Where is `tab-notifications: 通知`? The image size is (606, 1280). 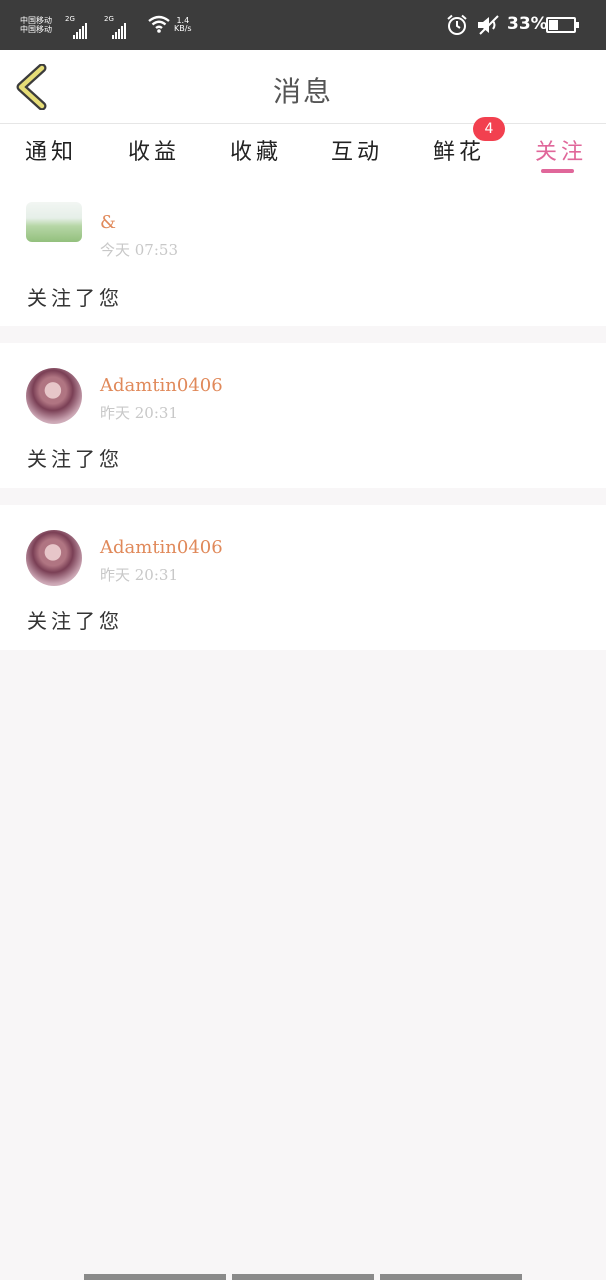
tab-notifications: 通知 is located at coordinates (51, 150).